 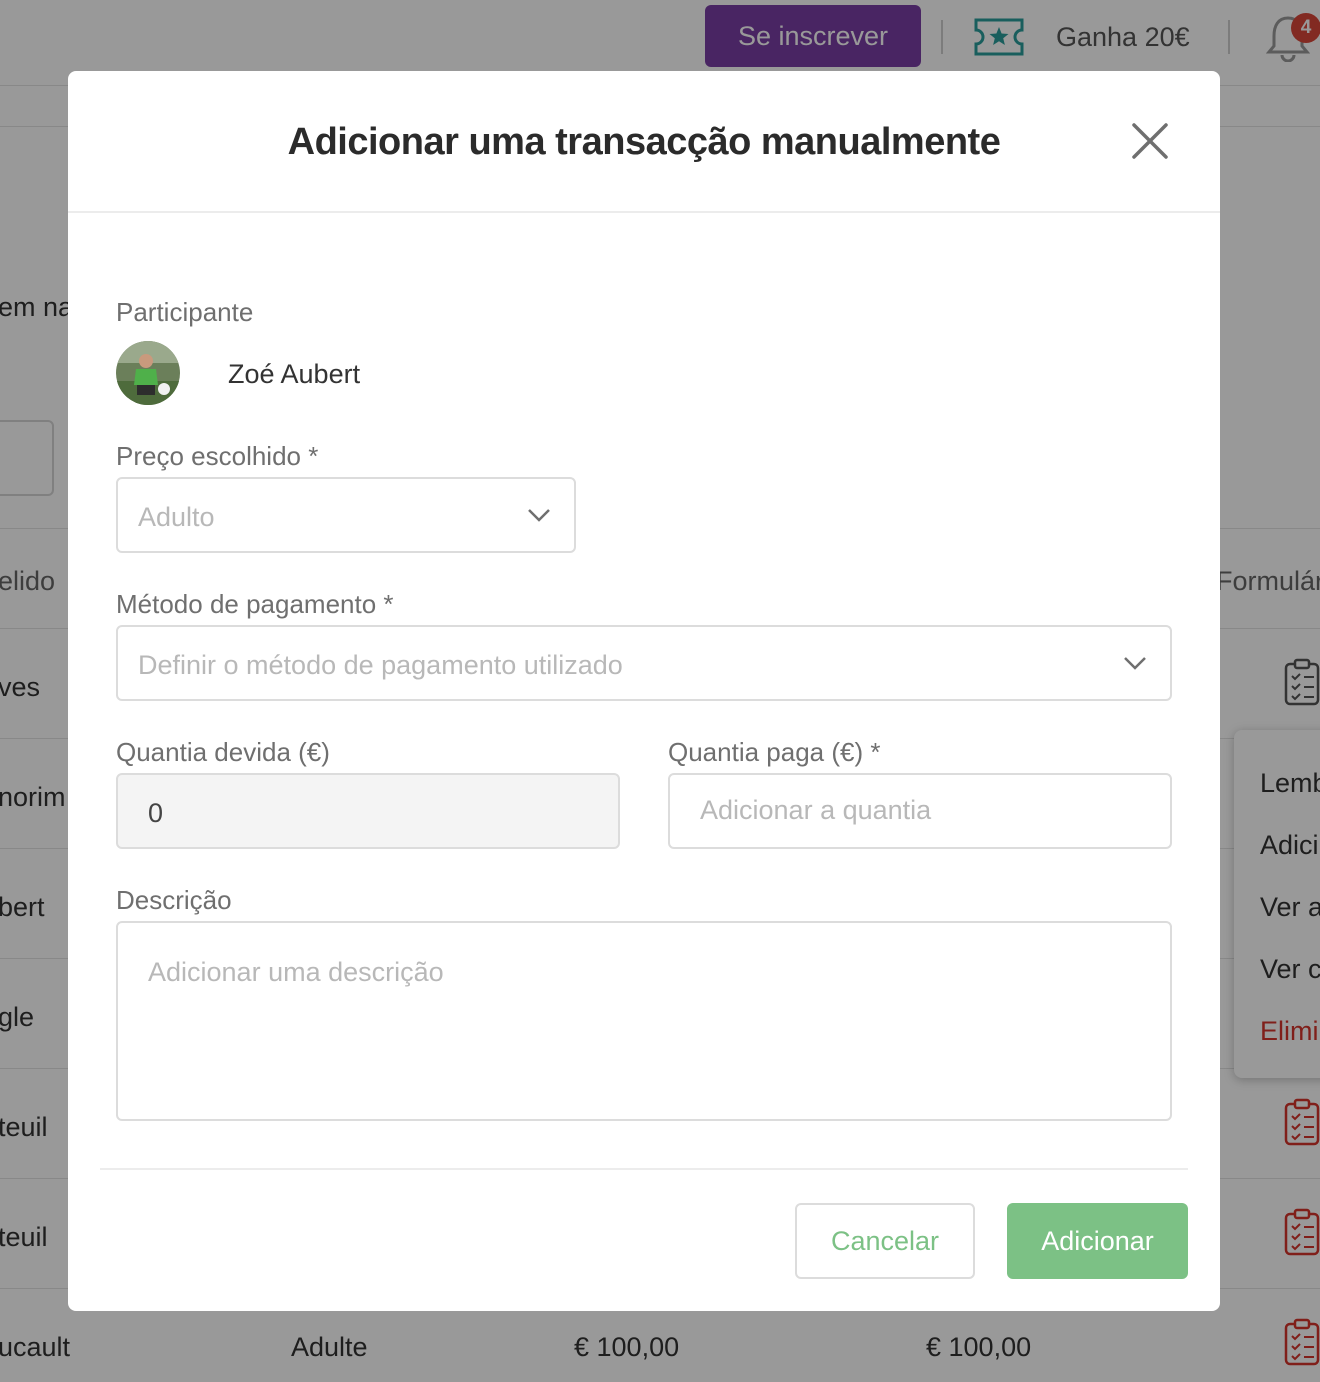 What do you see at coordinates (644, 1169) in the screenshot?
I see `divider` at bounding box center [644, 1169].